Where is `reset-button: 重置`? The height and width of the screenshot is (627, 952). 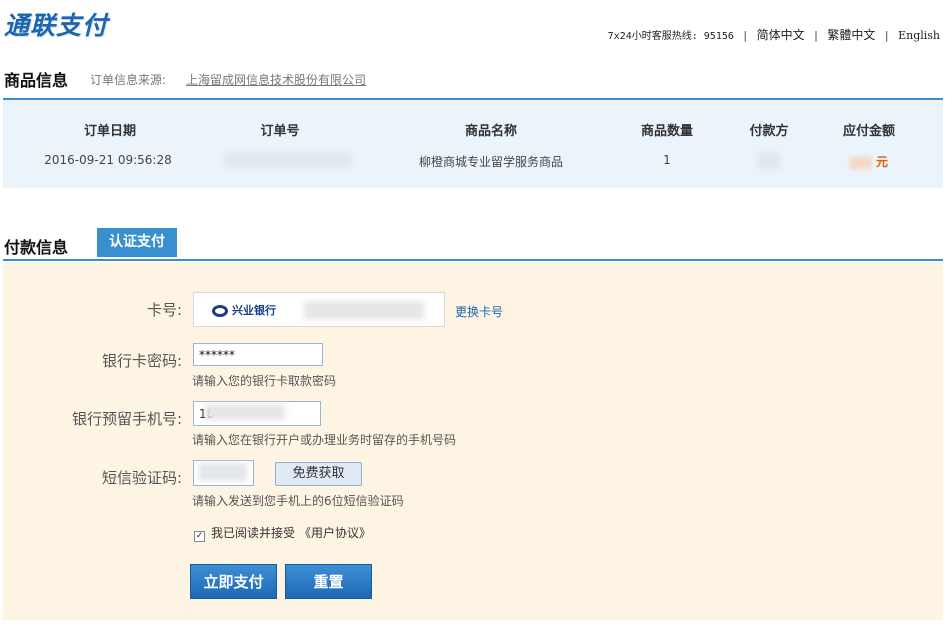
reset-button: 重置 is located at coordinates (328, 581).